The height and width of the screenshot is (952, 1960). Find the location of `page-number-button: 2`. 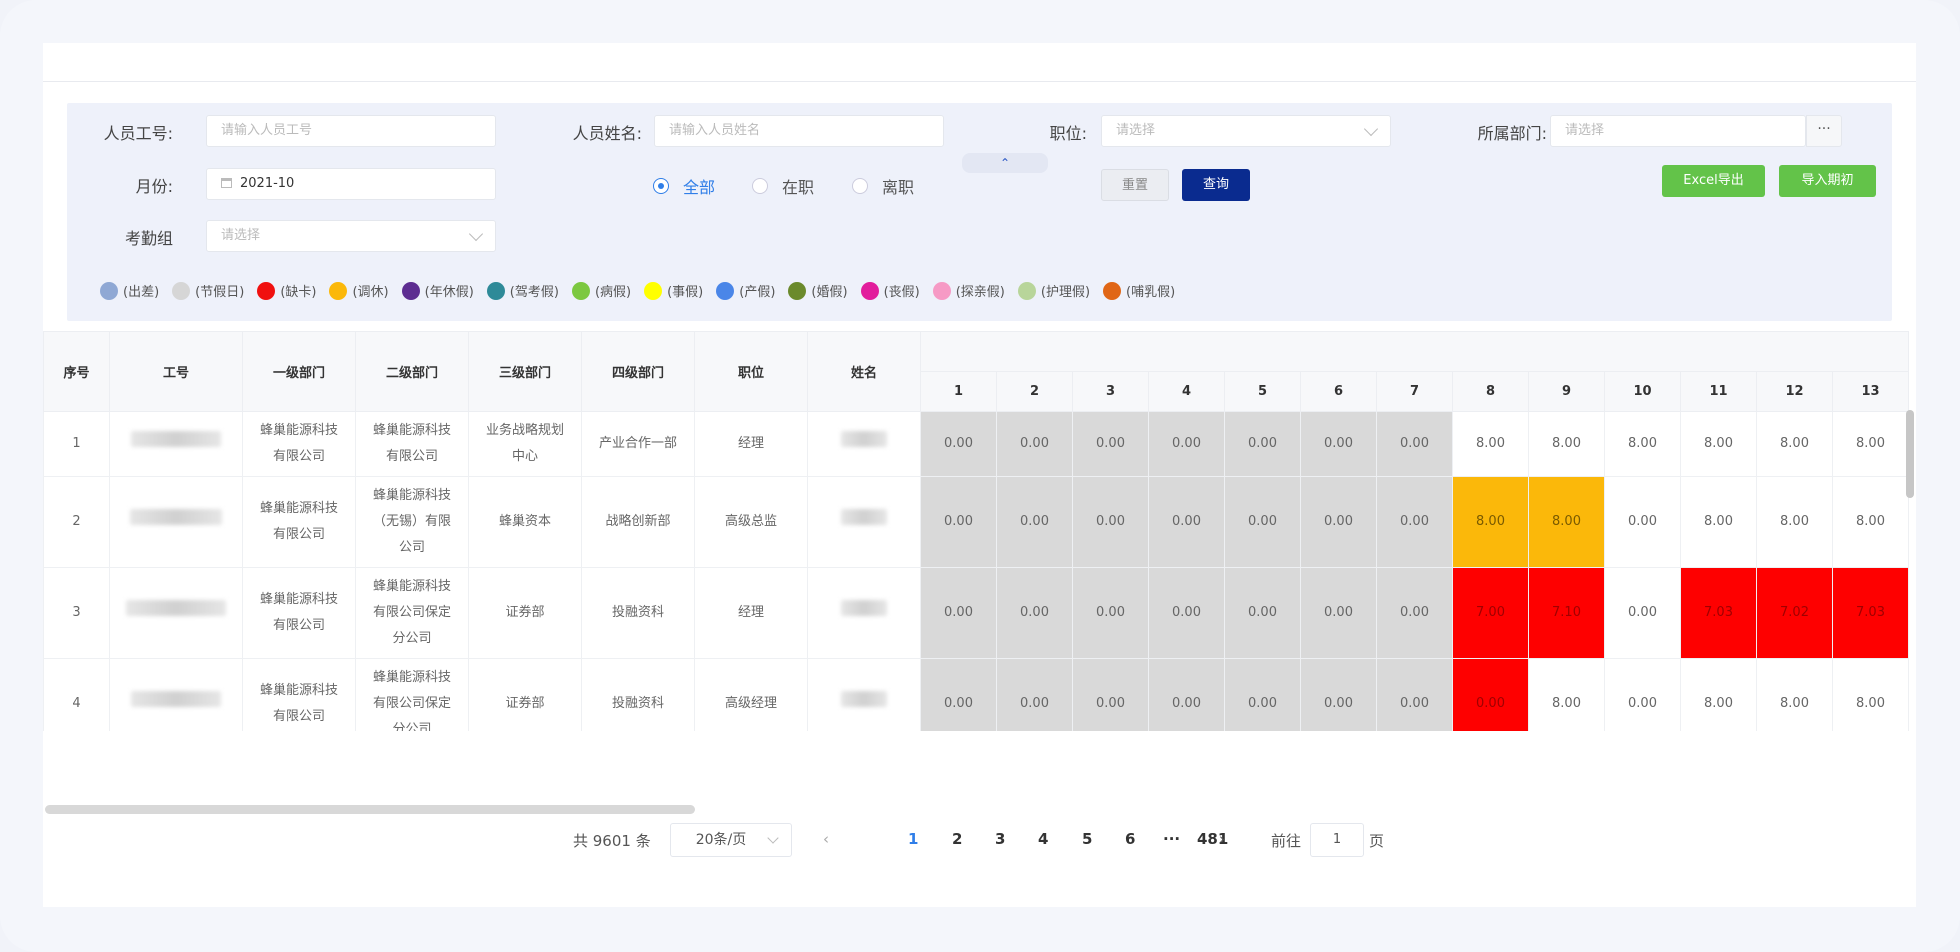

page-number-button: 2 is located at coordinates (957, 839).